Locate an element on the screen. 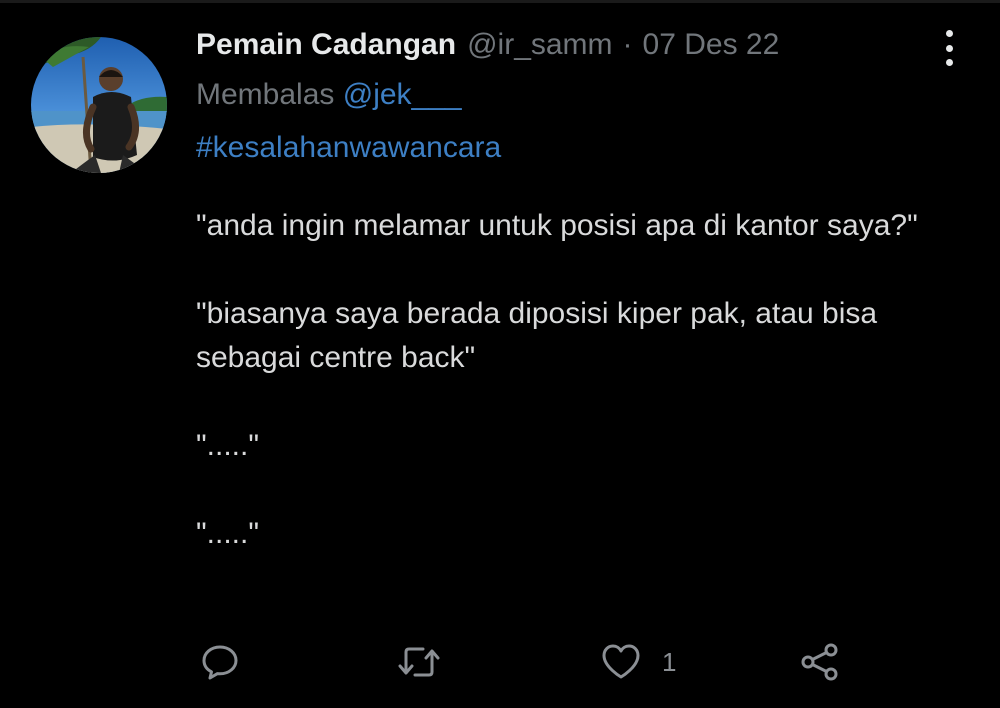  avatar is located at coordinates (99, 105).